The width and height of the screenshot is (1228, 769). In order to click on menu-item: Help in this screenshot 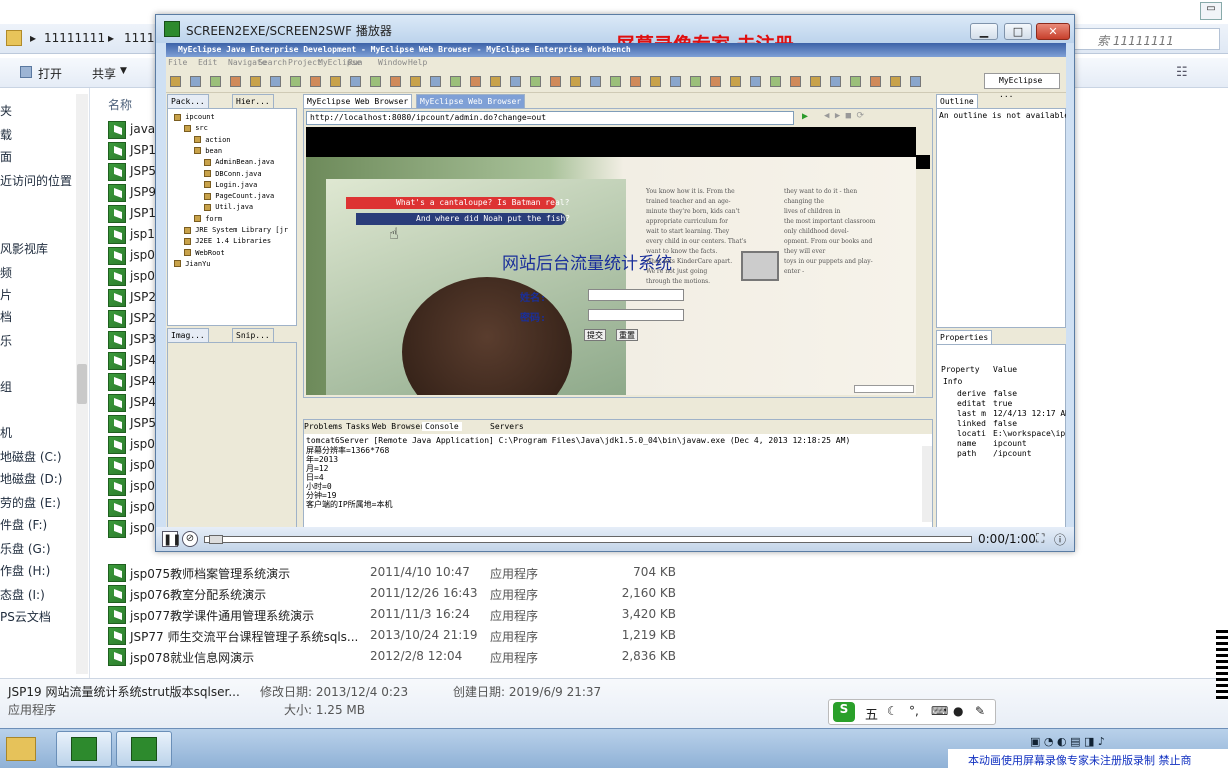, I will do `click(417, 63)`.